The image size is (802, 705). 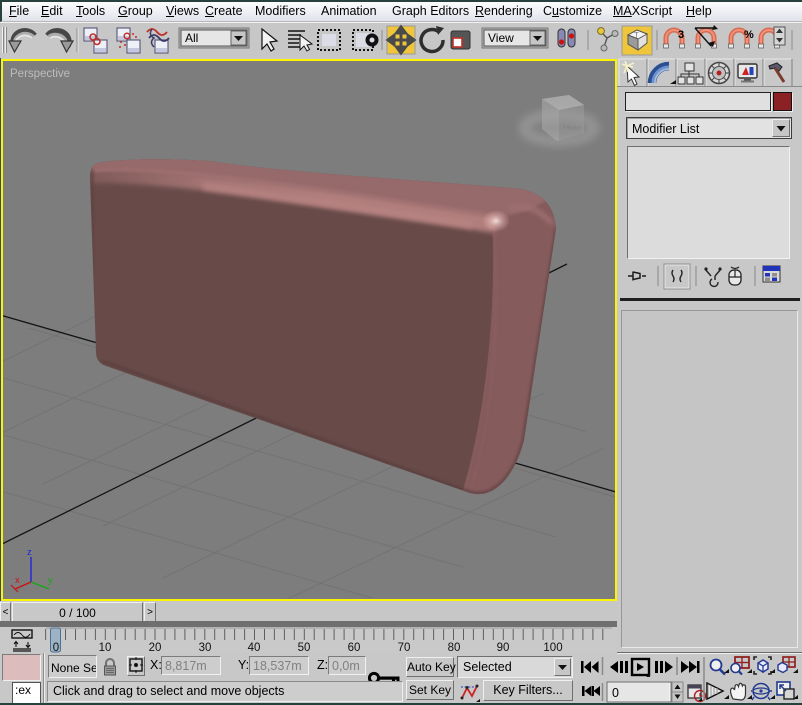 What do you see at coordinates (454, 647) in the screenshot?
I see `svg-text: 80` at bounding box center [454, 647].